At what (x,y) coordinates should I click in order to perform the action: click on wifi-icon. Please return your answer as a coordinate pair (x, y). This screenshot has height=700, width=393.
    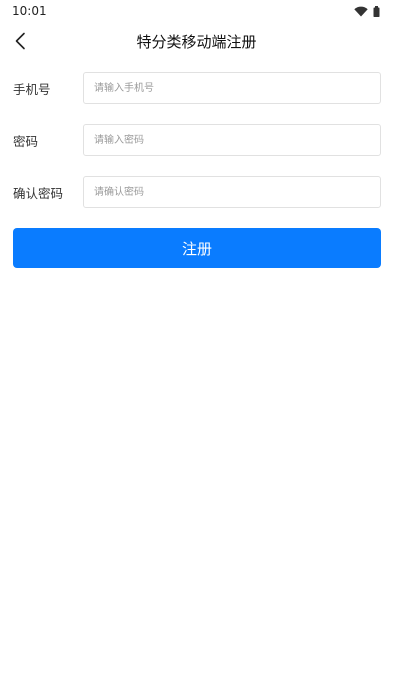
    Looking at the image, I should click on (361, 11).